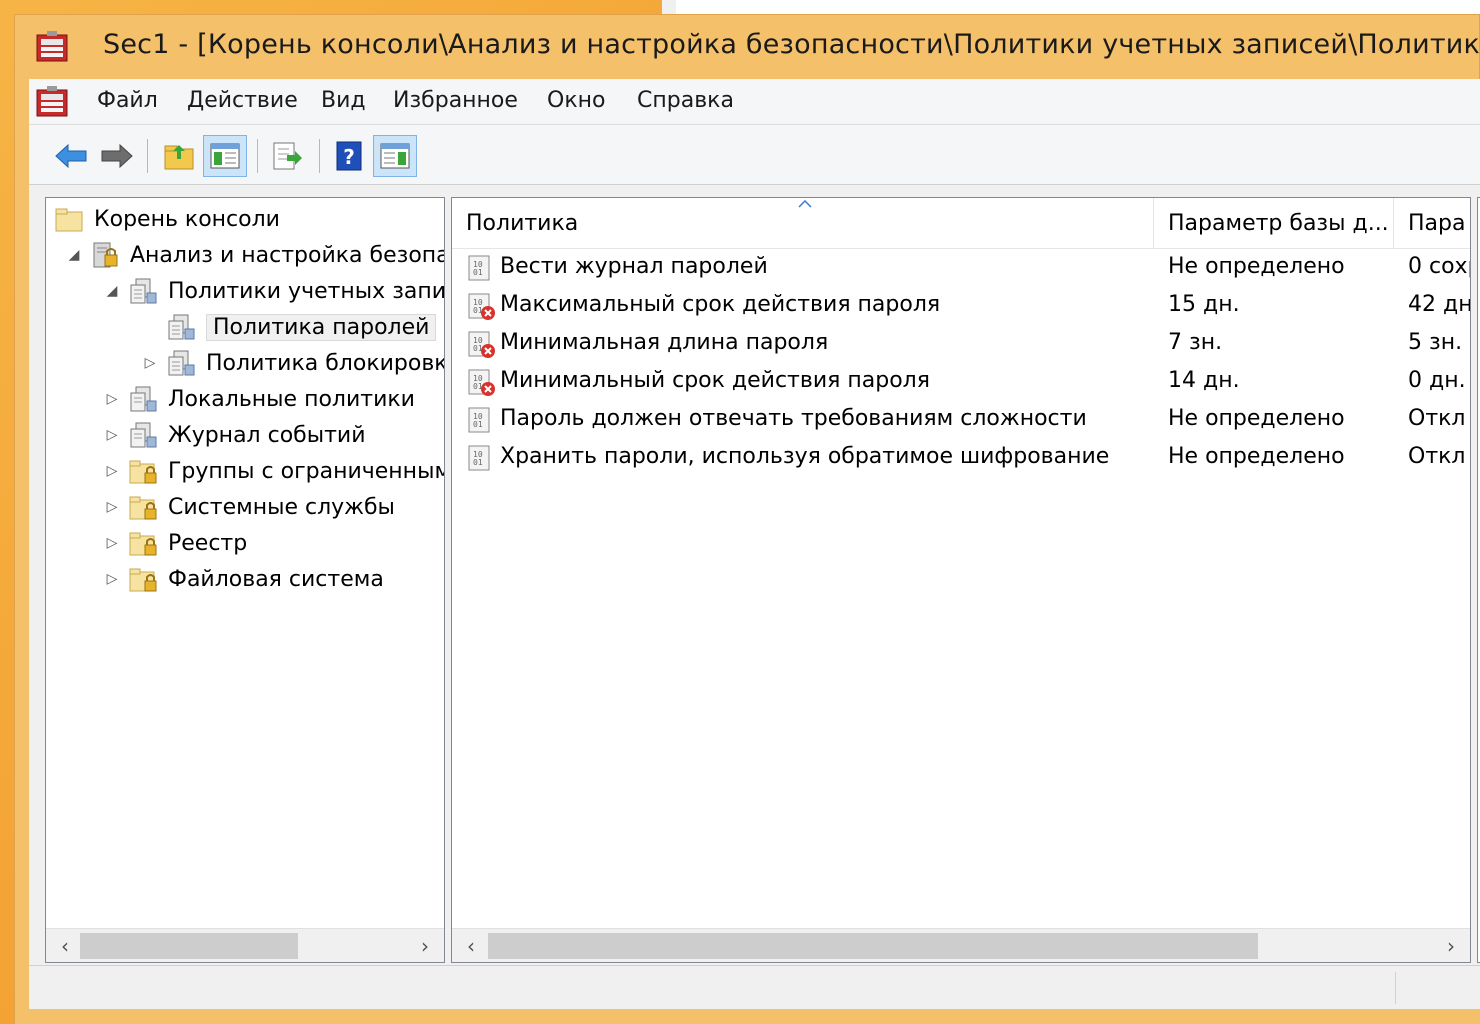 The height and width of the screenshot is (1024, 1480). What do you see at coordinates (1439, 304) in the screenshot?
I see `computer-setting-cell: 42 дн.` at bounding box center [1439, 304].